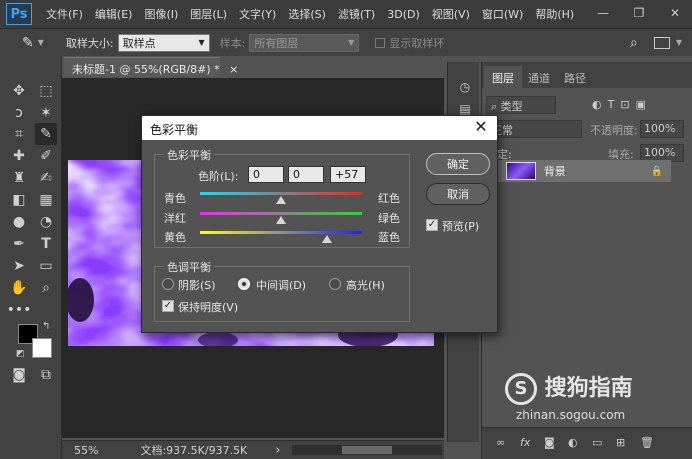 This screenshot has height=459, width=692. What do you see at coordinates (662, 129) in the screenshot?
I see `opacity-input: 100%` at bounding box center [662, 129].